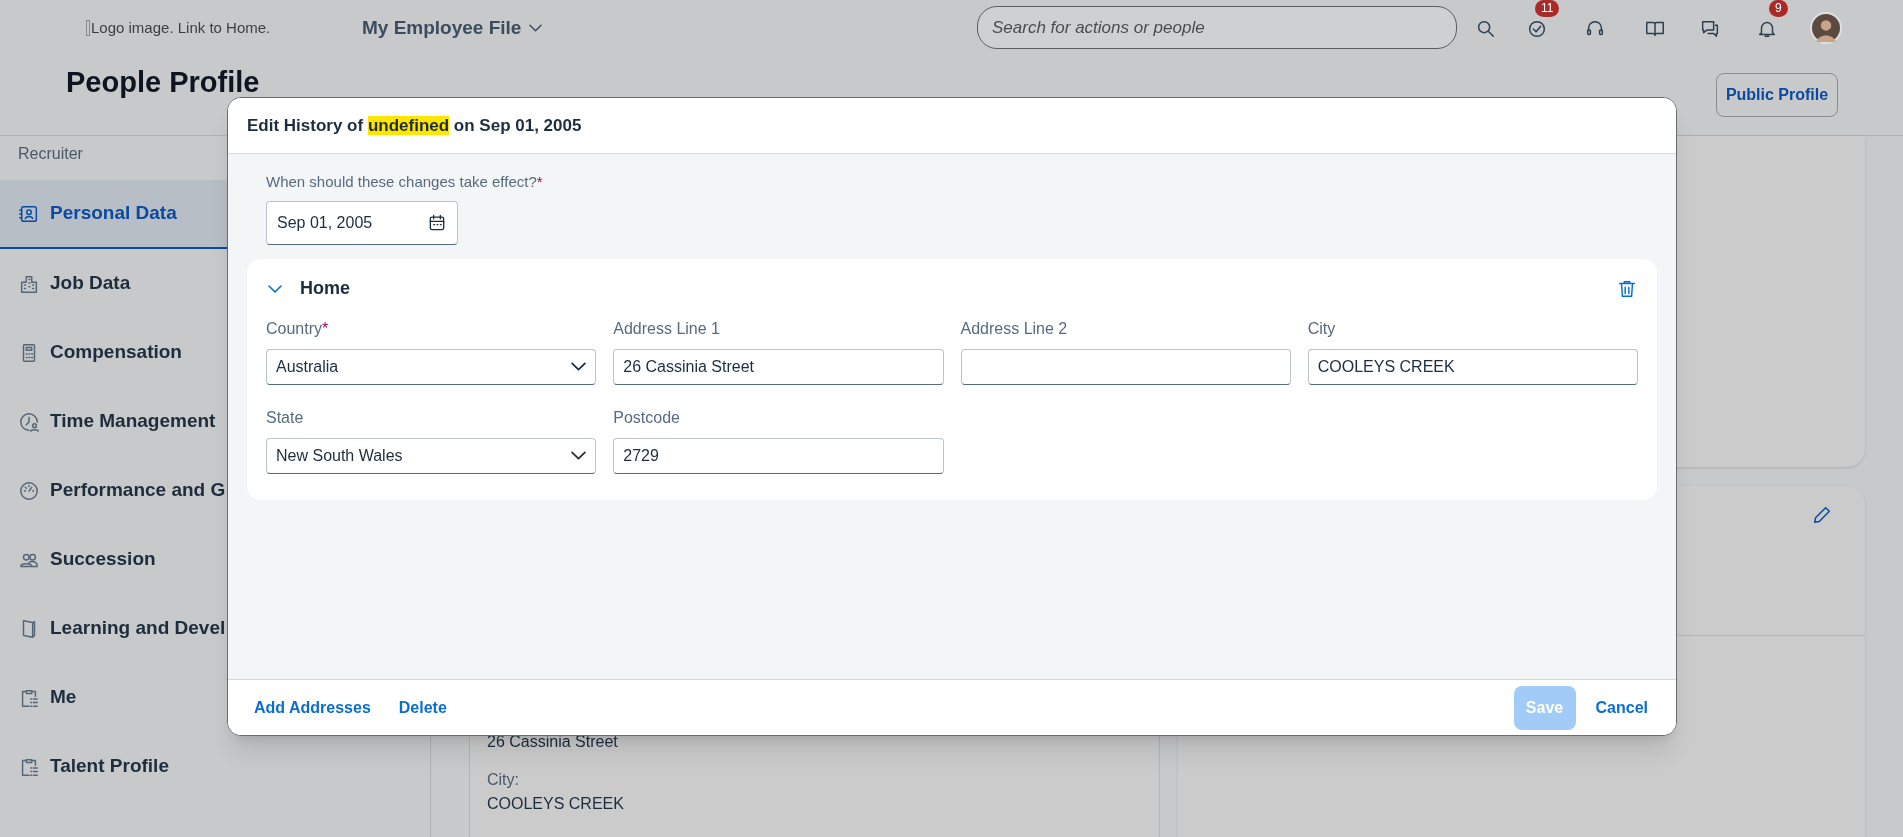 The image size is (1903, 837). I want to click on search-icon, so click(1486, 29).